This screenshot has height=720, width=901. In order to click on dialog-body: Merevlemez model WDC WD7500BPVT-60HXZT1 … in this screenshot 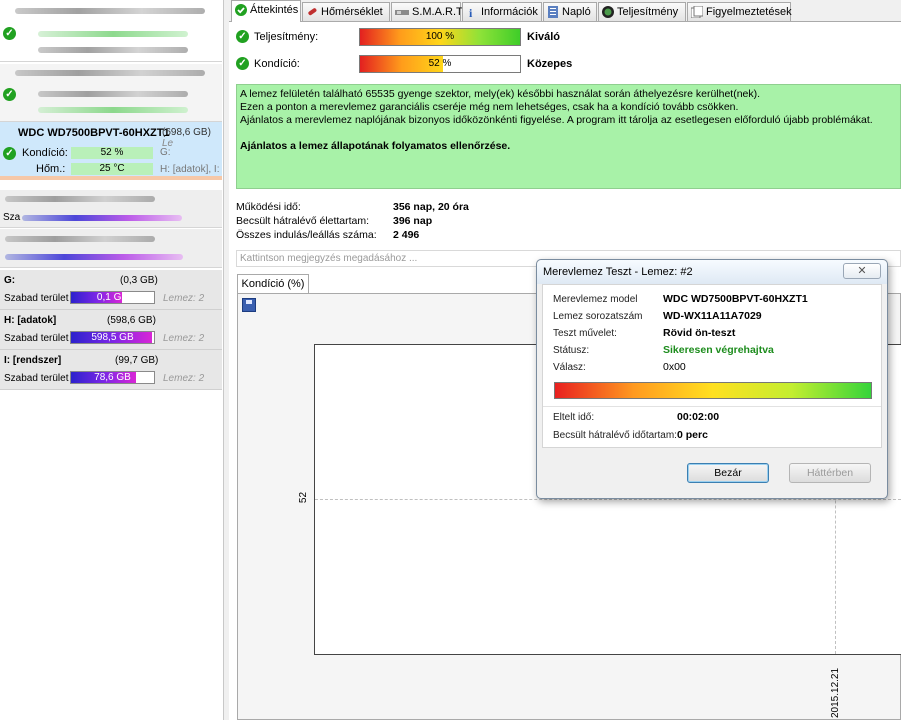, I will do `click(712, 366)`.